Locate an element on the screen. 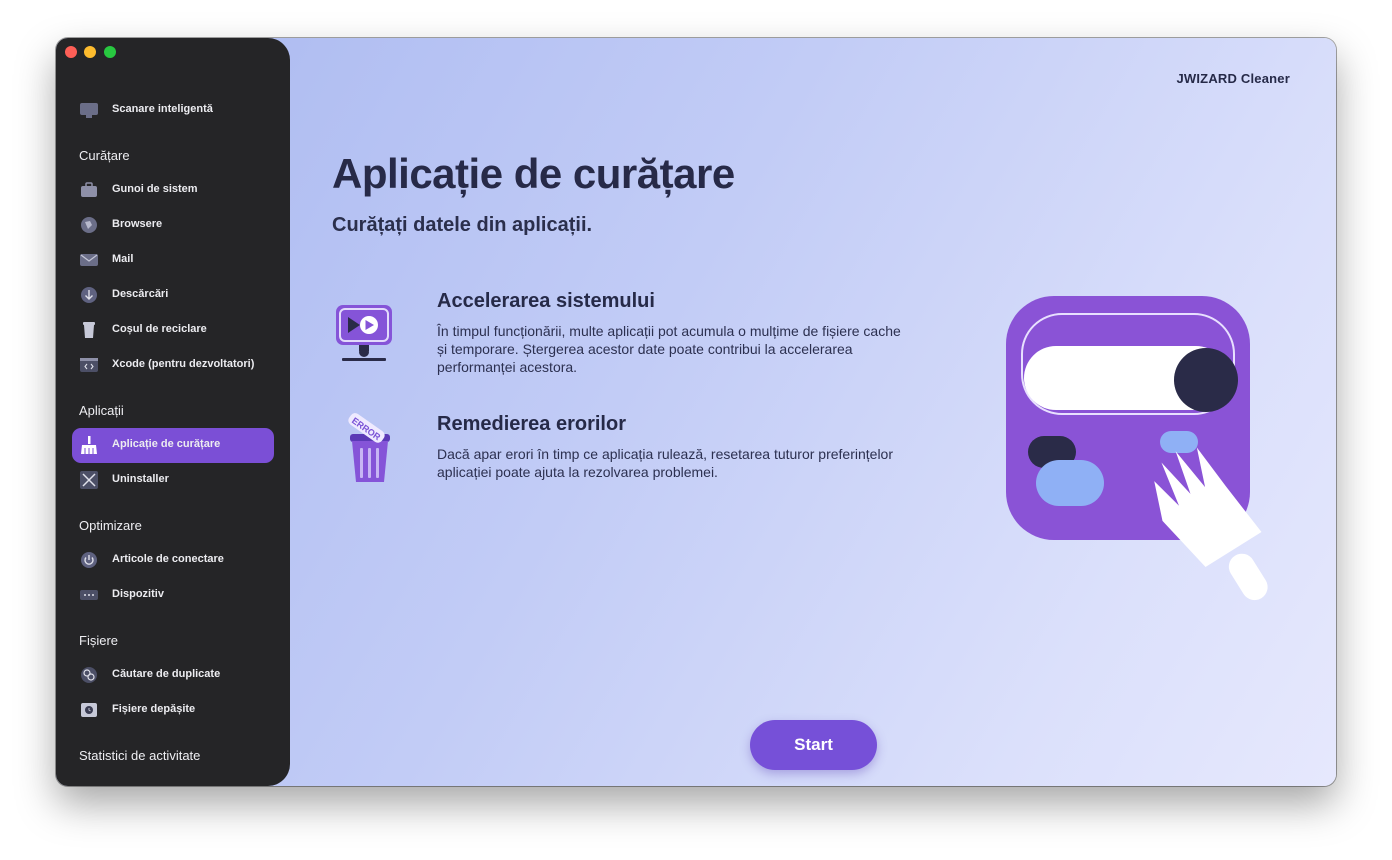 This screenshot has height=860, width=1392. duplicate-search-icon is located at coordinates (89, 675).